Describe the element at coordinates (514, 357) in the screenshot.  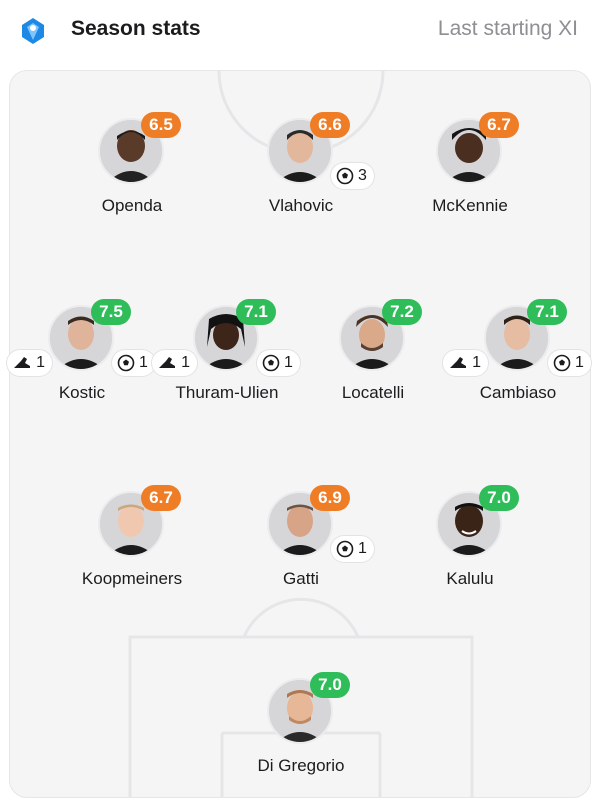
I see `player-card-cambiaso: 7.1 1 1 Cambiaso` at that location.